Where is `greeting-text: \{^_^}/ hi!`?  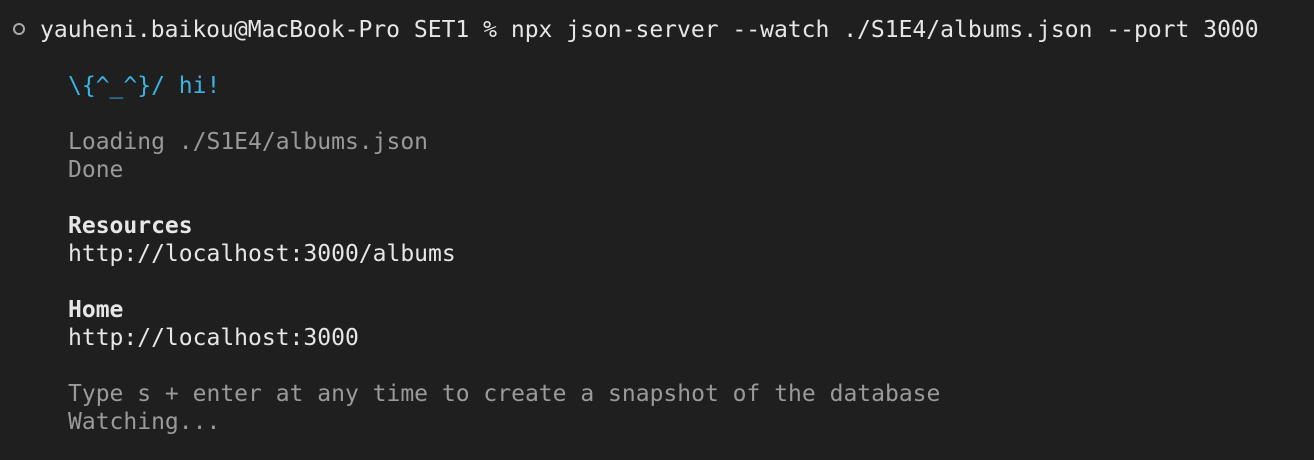 greeting-text: \{^_^}/ hi! is located at coordinates (144, 86).